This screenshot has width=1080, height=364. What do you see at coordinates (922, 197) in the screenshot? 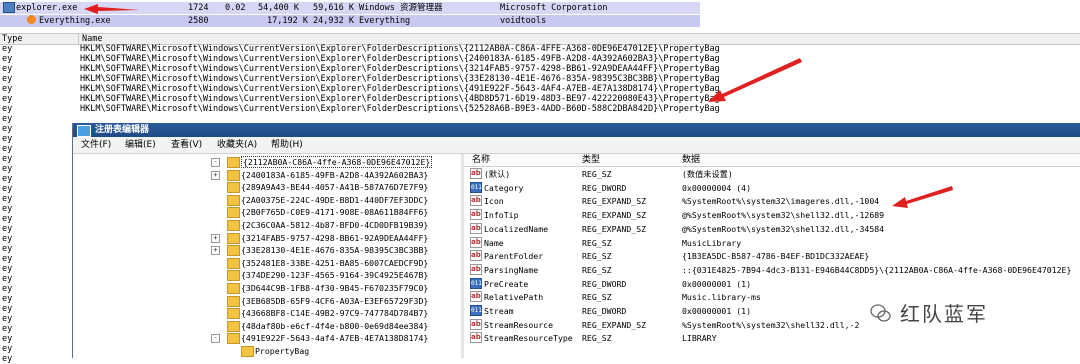
I see `arrow-icon-value` at bounding box center [922, 197].